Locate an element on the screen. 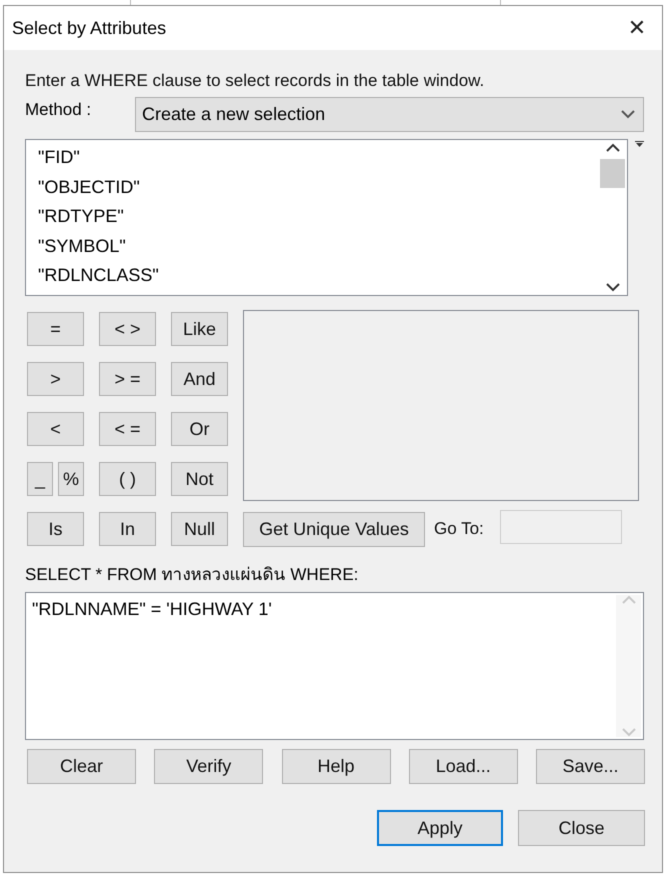 This screenshot has width=669, height=881. operator-button: Is is located at coordinates (55, 529).